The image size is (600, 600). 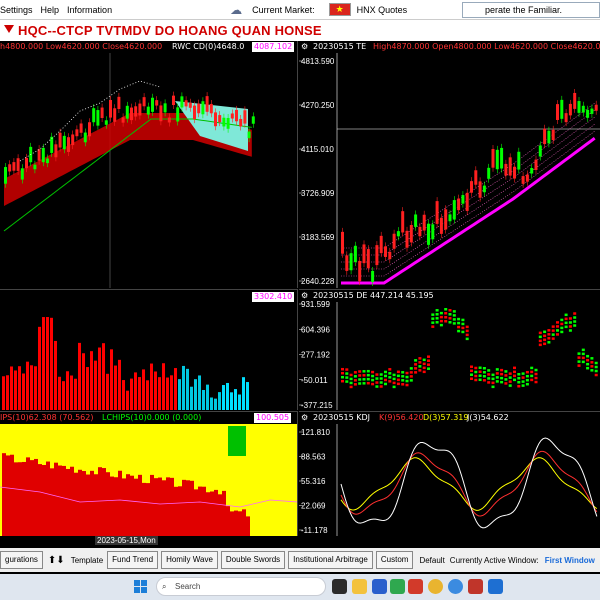 I want to click on up-down-arrows-icon: ⬆⬇, so click(x=56, y=560).